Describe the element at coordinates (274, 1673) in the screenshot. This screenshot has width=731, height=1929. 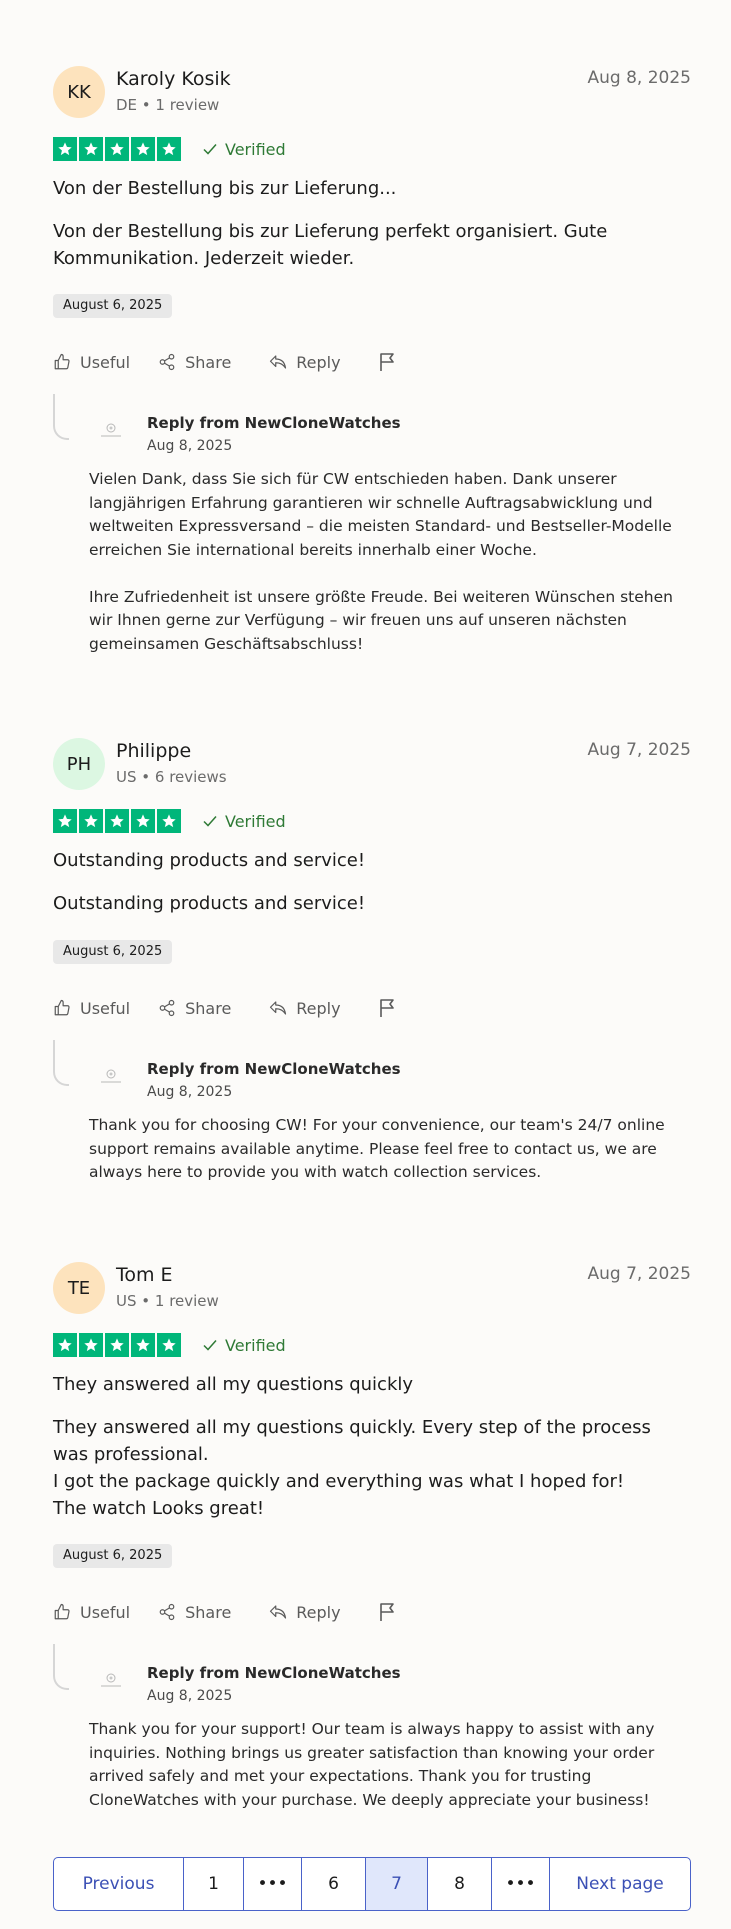
I see `reply-author: Reply from NewCloneWatches` at that location.